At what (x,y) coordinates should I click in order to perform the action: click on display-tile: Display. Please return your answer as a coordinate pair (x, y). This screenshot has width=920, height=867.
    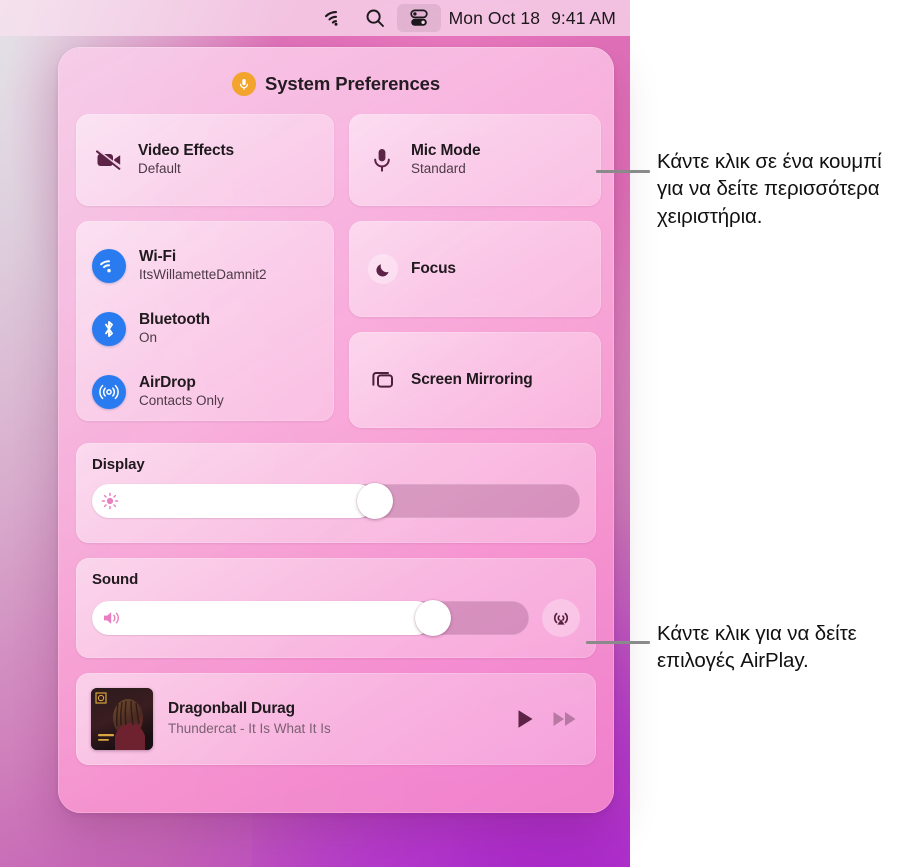
    Looking at the image, I should click on (336, 493).